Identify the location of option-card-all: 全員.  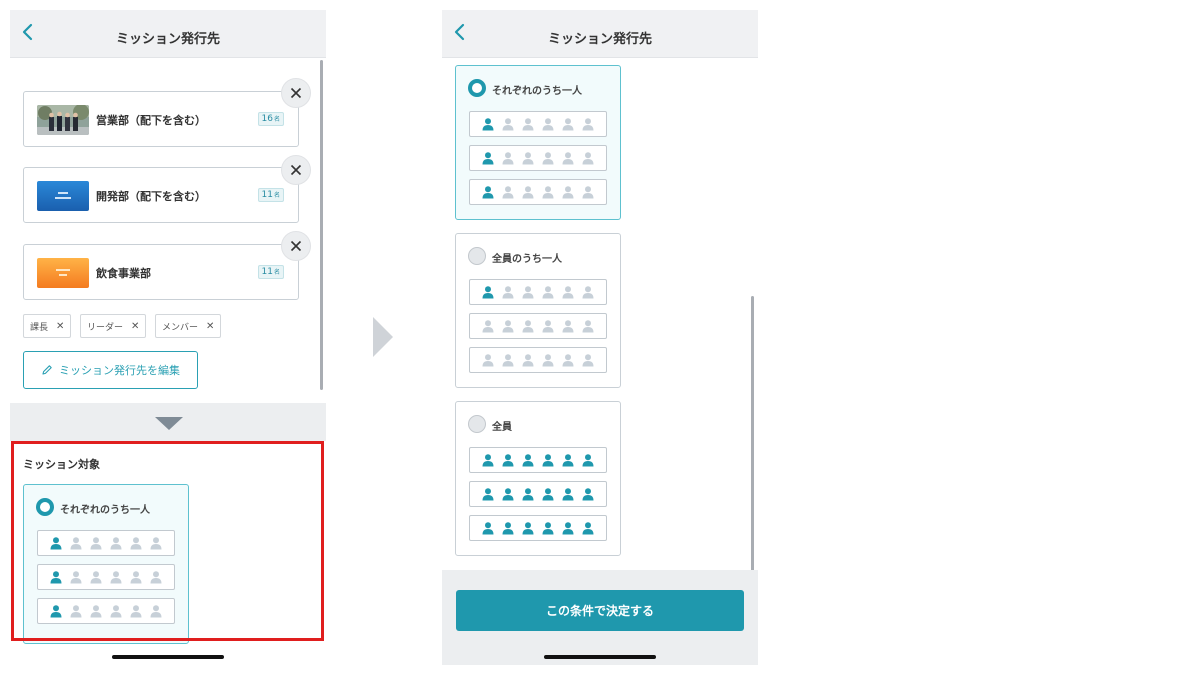
(538, 478).